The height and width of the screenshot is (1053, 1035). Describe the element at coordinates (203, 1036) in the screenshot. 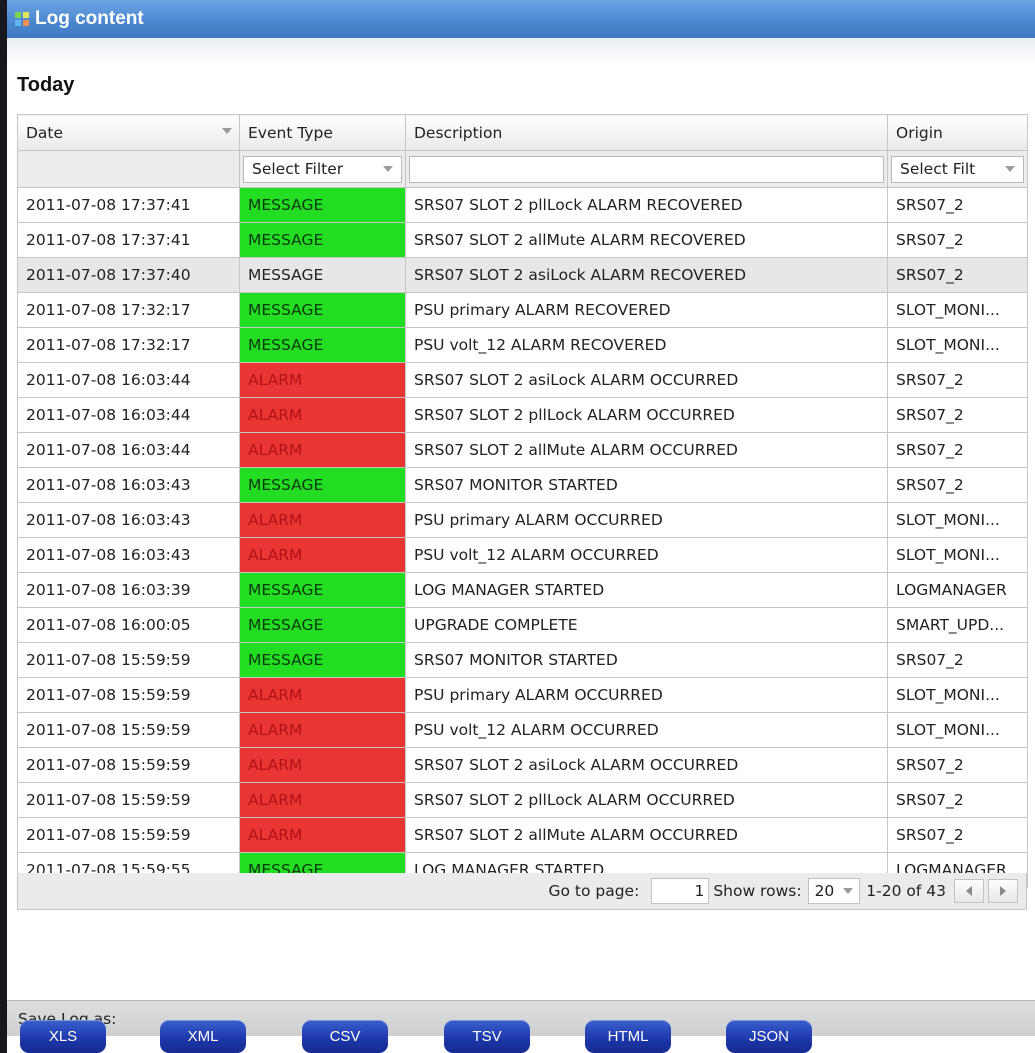

I see `export-xml-button: XML` at that location.